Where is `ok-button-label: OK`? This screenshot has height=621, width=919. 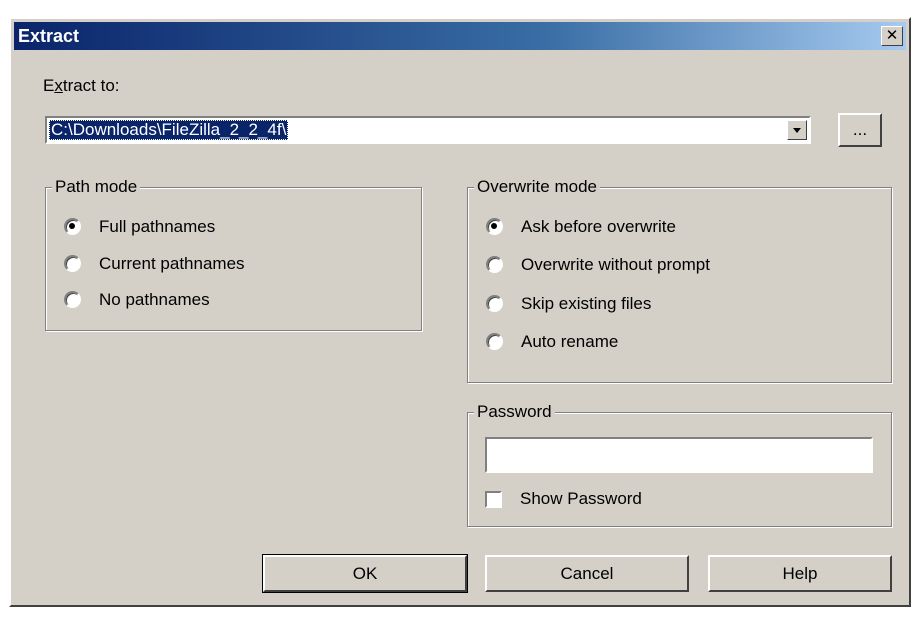 ok-button-label: OK is located at coordinates (365, 573).